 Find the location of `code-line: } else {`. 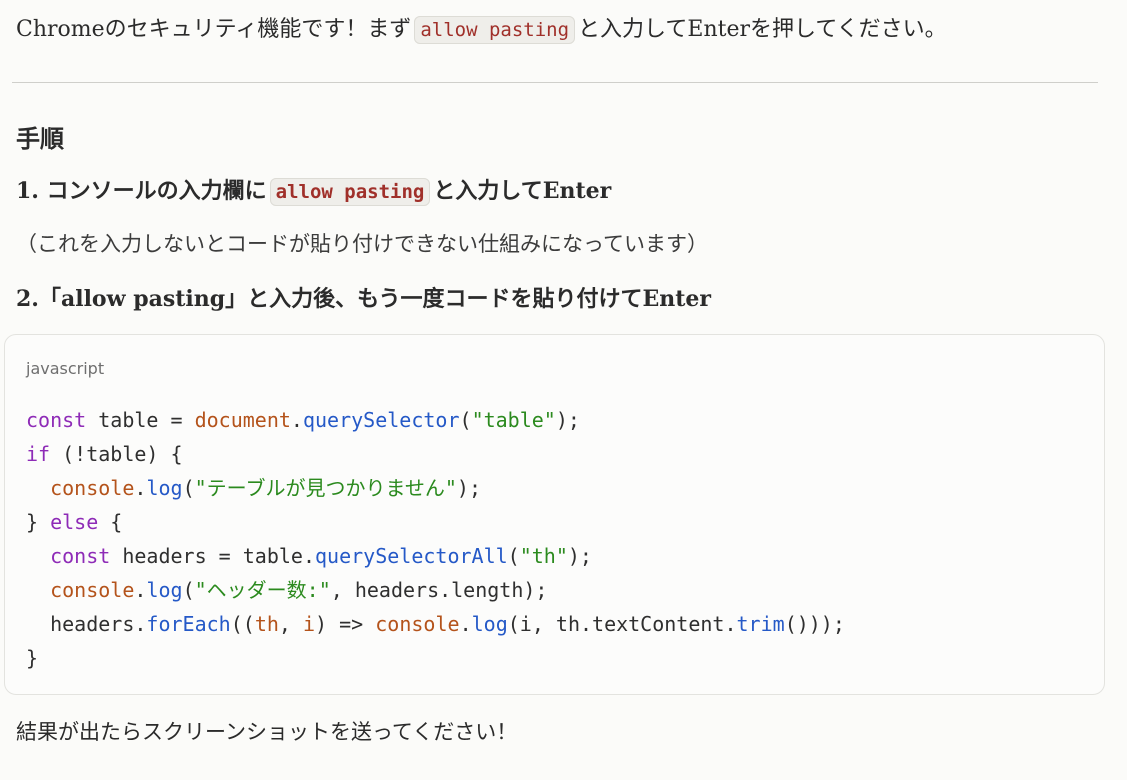

code-line: } else { is located at coordinates (435, 522).